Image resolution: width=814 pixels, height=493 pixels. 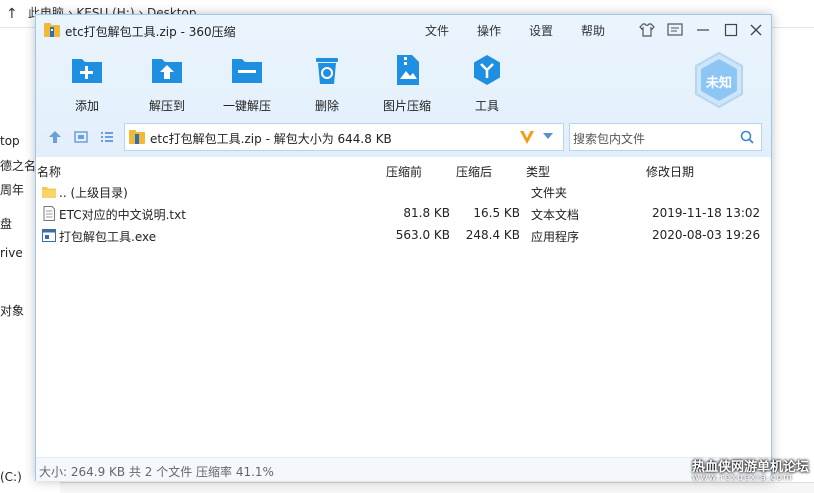 I want to click on v-logo-icon, so click(x=527, y=137).